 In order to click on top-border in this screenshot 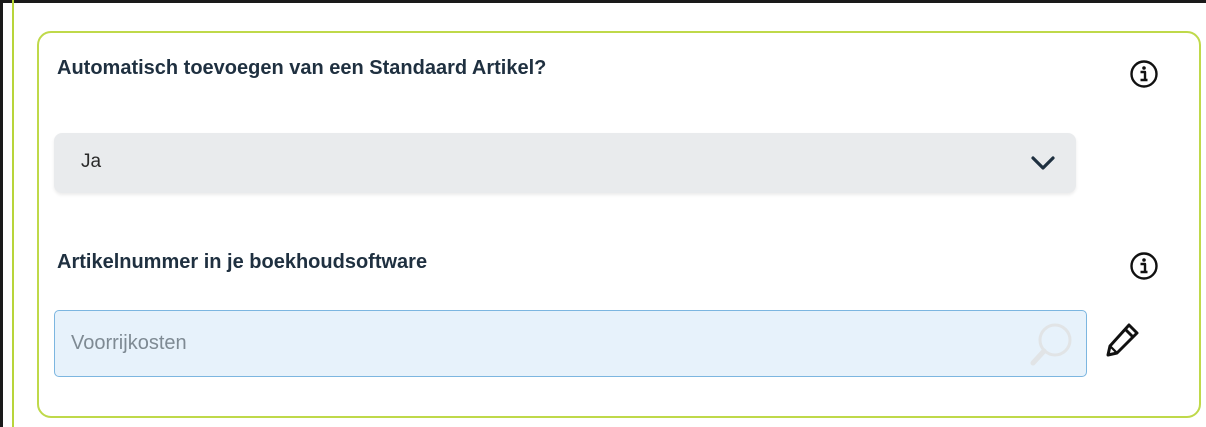, I will do `click(603, 1)`.